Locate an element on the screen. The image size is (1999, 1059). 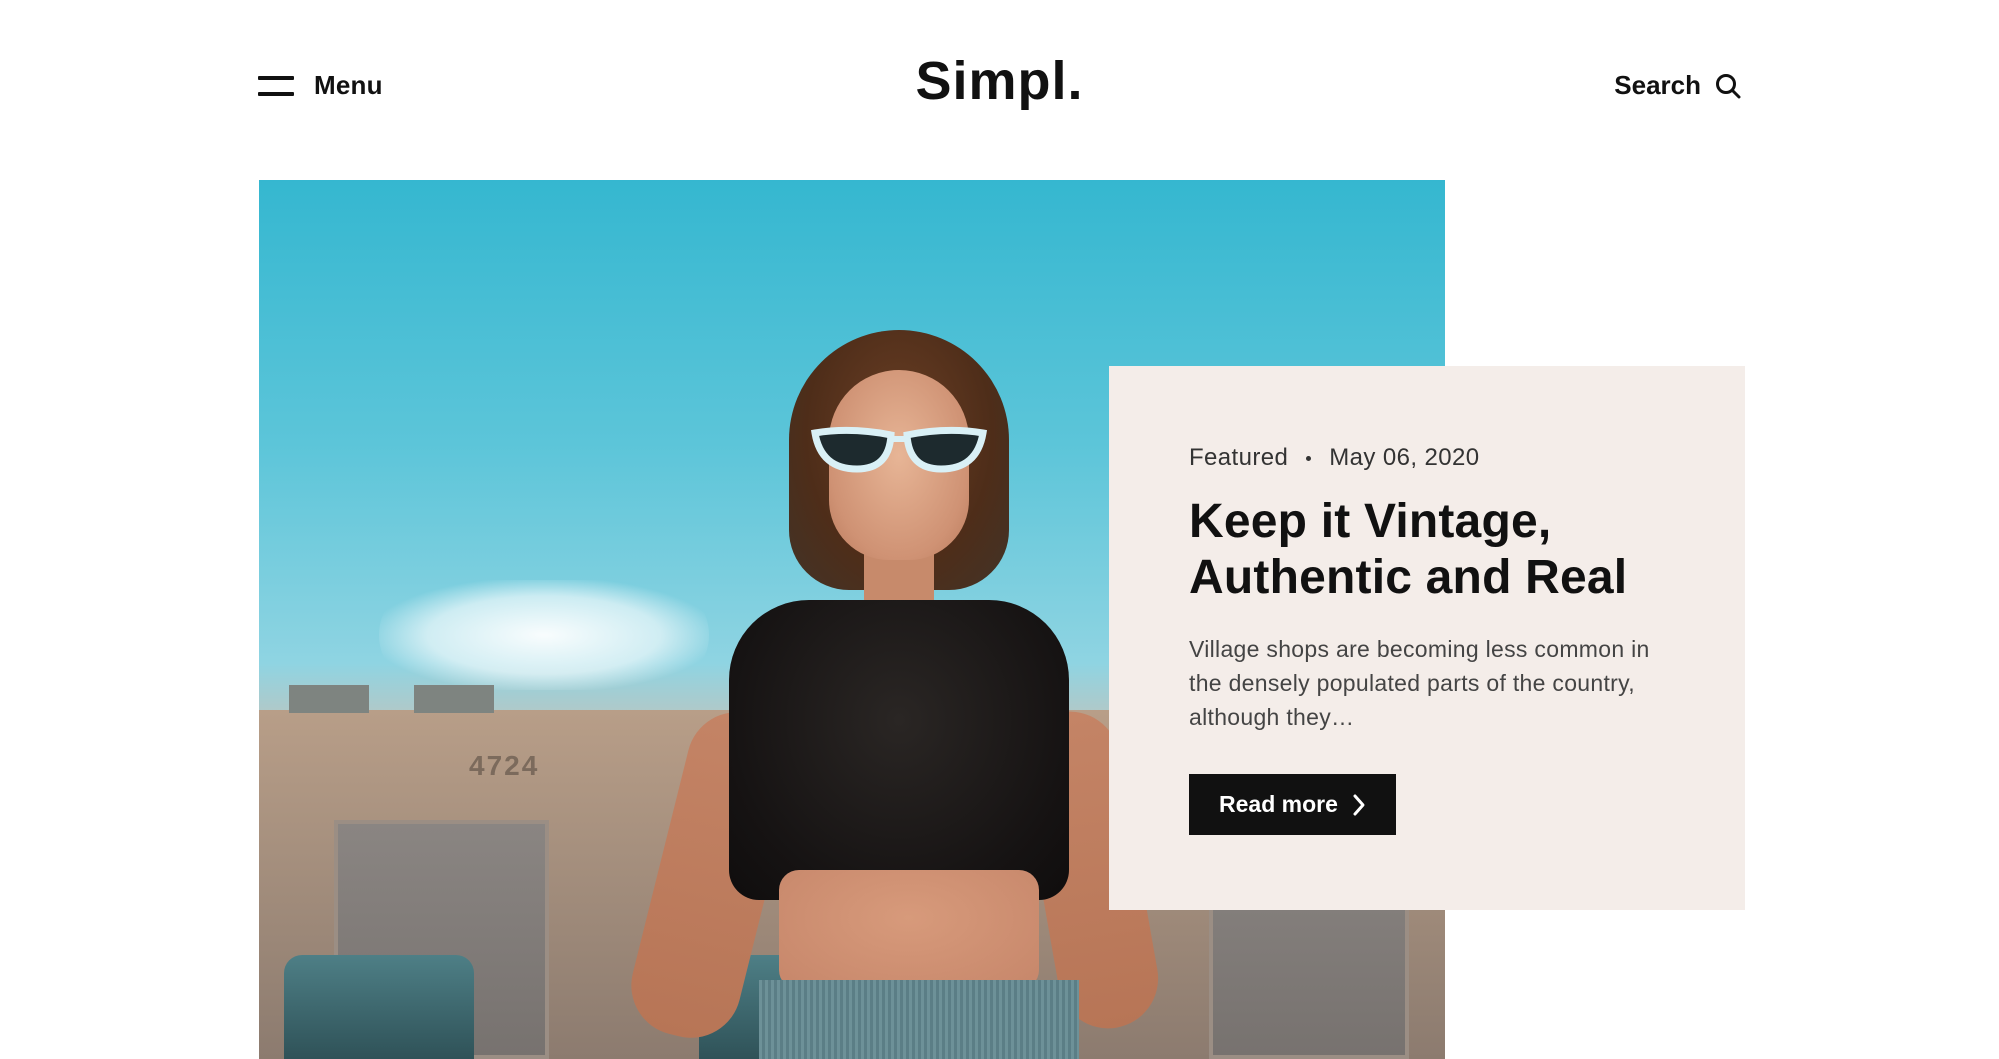
search-button: Search is located at coordinates (1677, 85).